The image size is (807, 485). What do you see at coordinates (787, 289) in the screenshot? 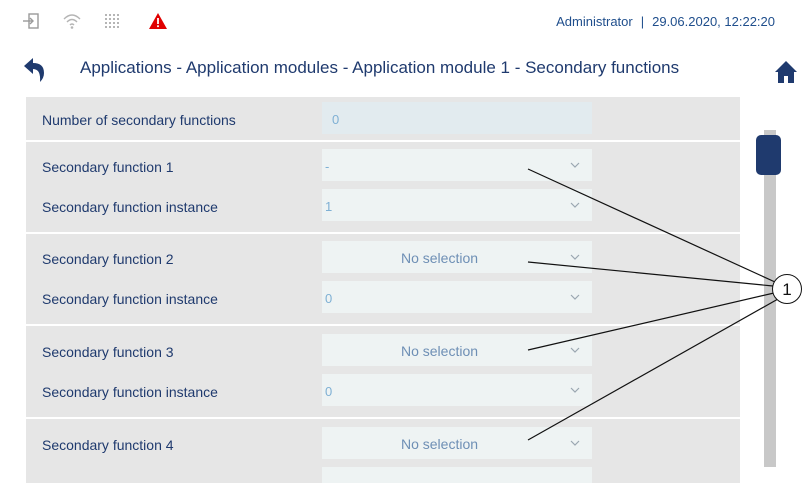
I see `callout-number: 1` at bounding box center [787, 289].